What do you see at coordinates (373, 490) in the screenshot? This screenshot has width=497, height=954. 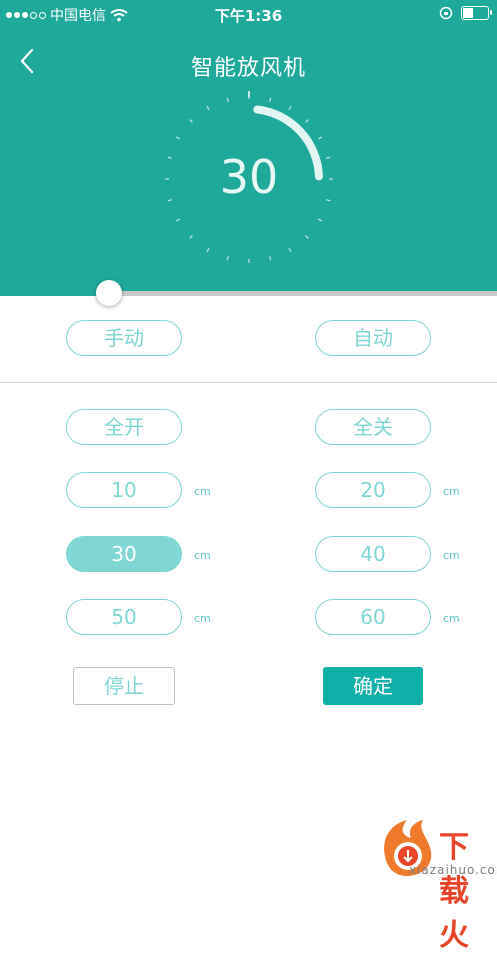 I see `preset-20-button: 20` at bounding box center [373, 490].